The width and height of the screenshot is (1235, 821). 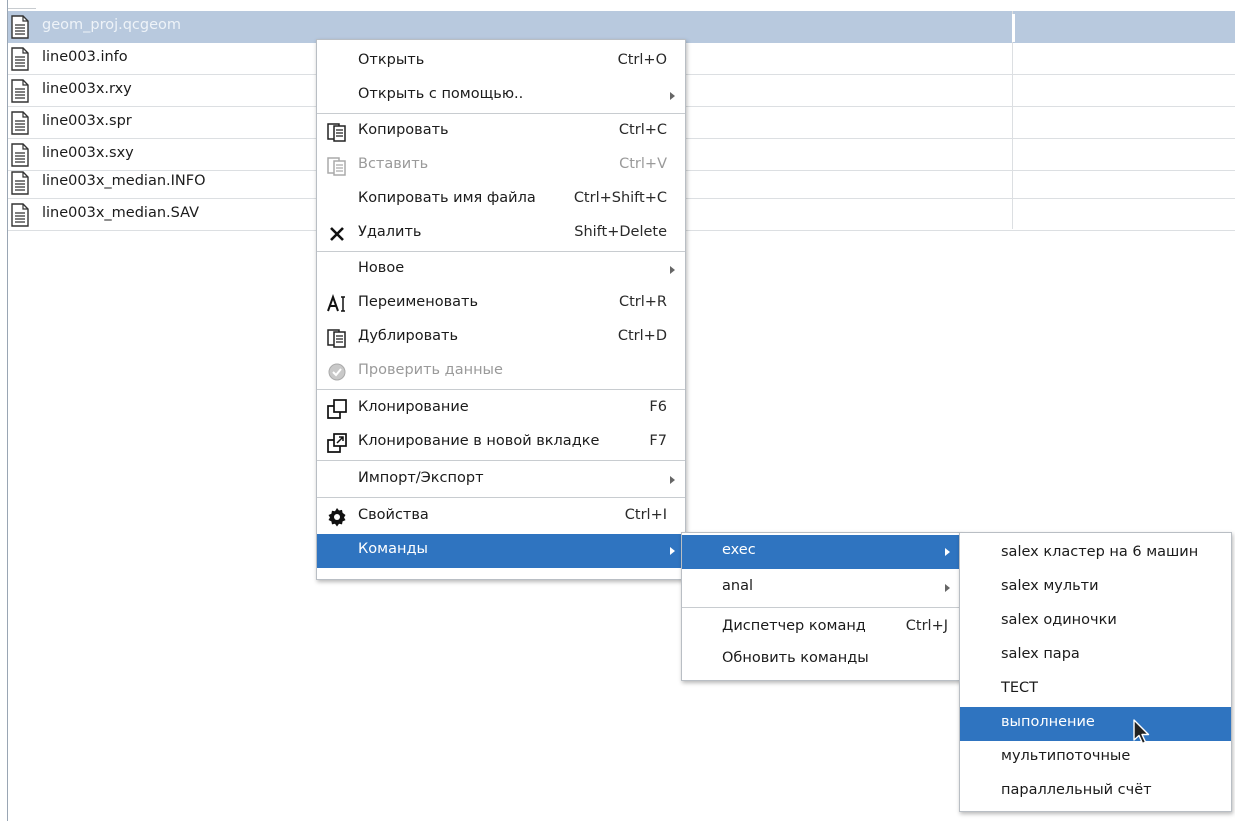 I want to click on menu-item-shortcut: Ctrl+D, so click(x=642, y=336).